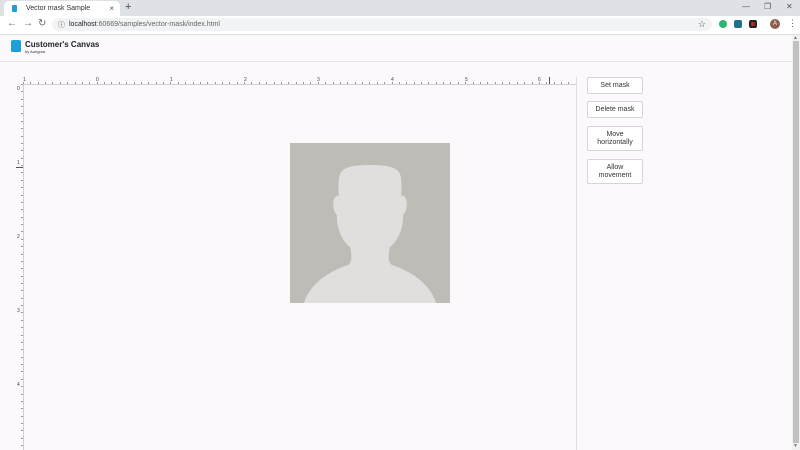 Image resolution: width=800 pixels, height=450 pixels. I want to click on minimize-icon: —, so click(746, 6).